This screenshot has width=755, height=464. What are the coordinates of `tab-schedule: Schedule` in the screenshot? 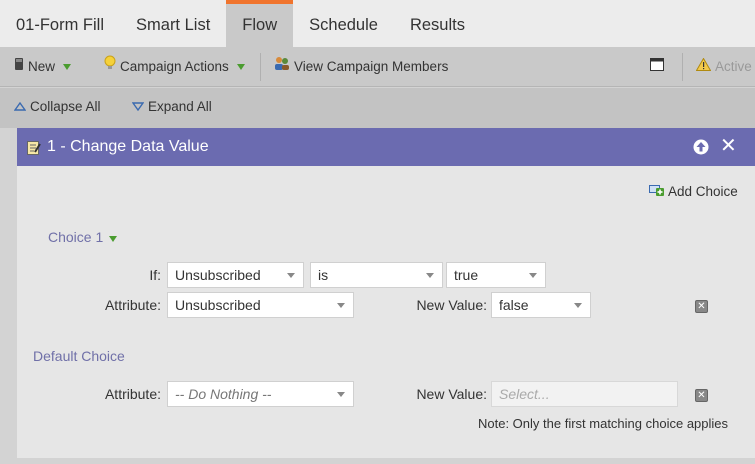 It's located at (343, 23).